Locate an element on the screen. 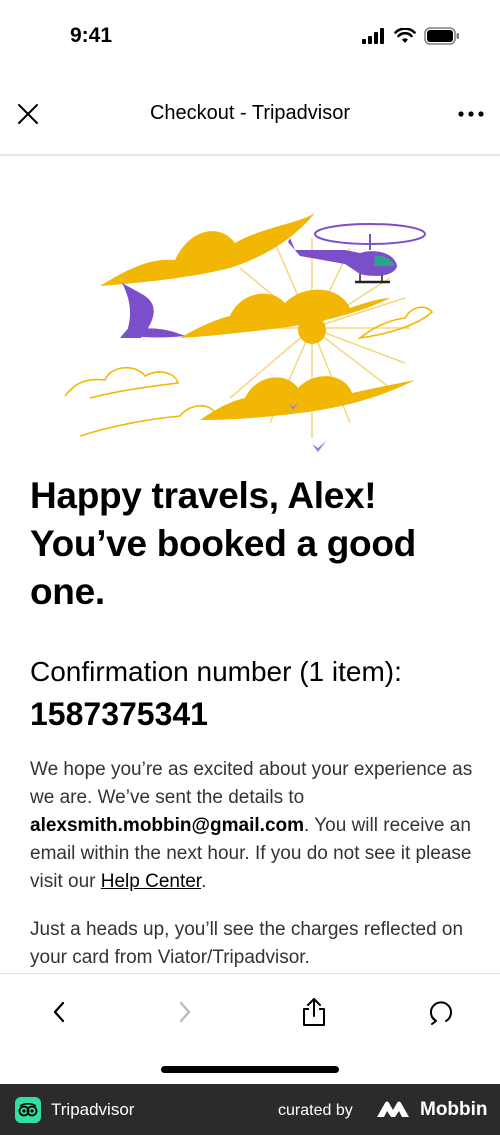  share-button is located at coordinates (314, 1012).